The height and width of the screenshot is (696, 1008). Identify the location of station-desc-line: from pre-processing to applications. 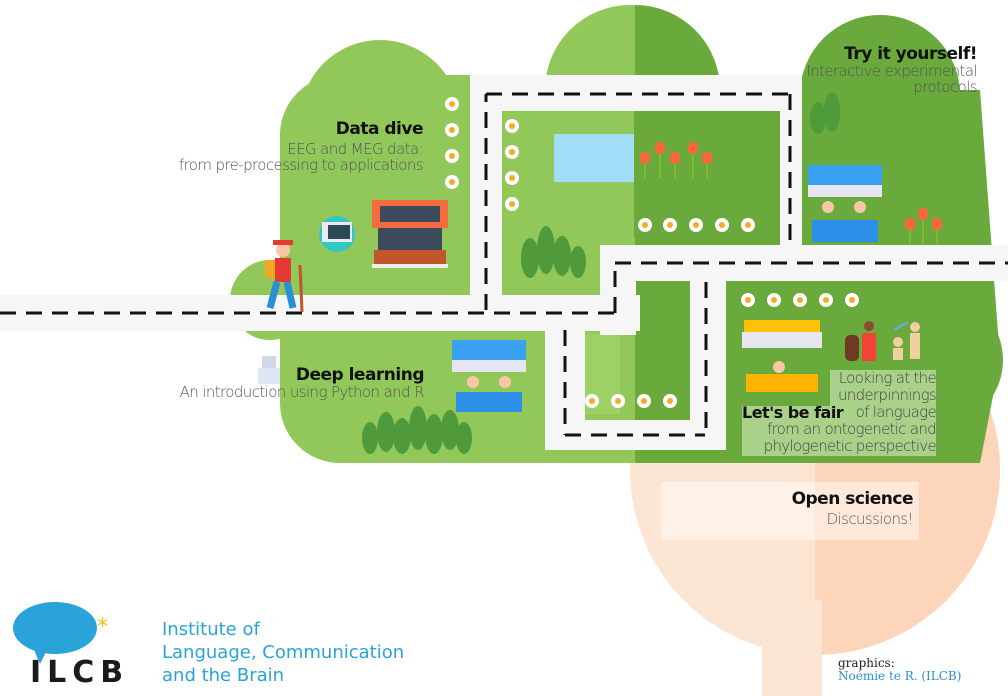
(301, 164).